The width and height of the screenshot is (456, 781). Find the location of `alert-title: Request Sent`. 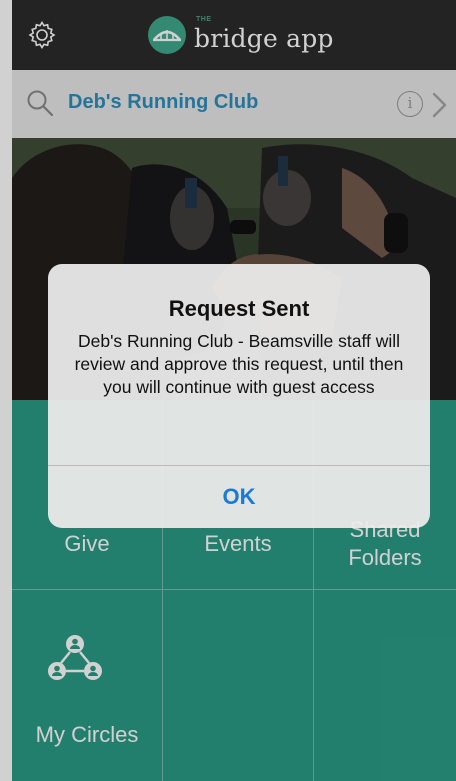

alert-title: Request Sent is located at coordinates (239, 308).